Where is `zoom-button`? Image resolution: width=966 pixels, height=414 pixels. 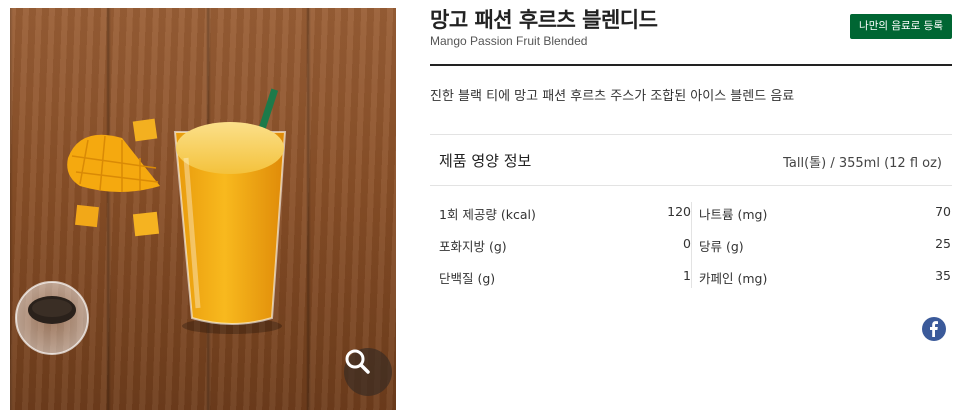 zoom-button is located at coordinates (368, 372).